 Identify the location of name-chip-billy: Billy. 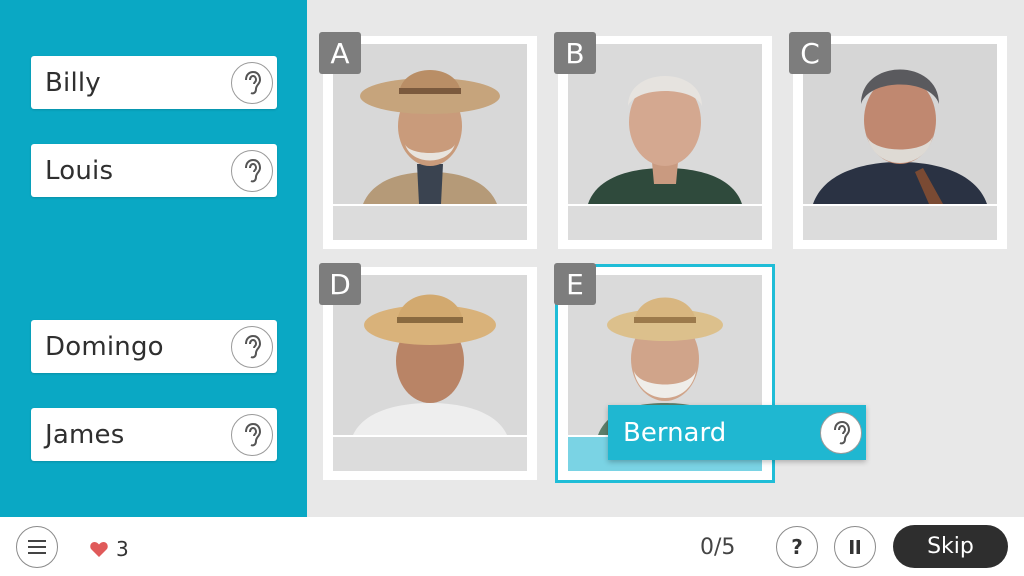
(154, 82).